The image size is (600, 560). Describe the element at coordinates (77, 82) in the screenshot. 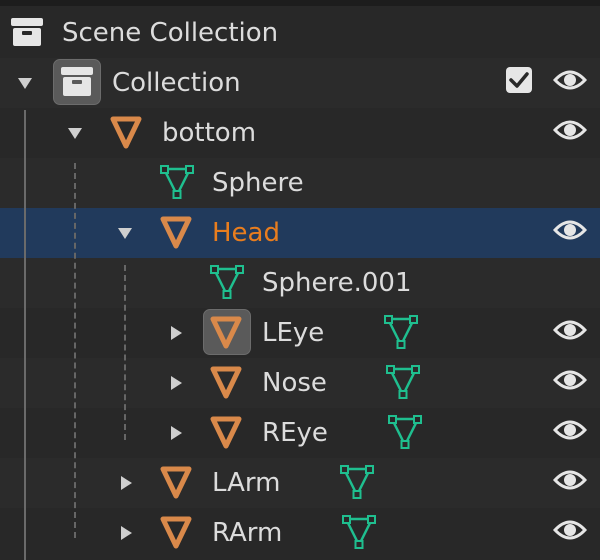

I see `collection-icon` at that location.